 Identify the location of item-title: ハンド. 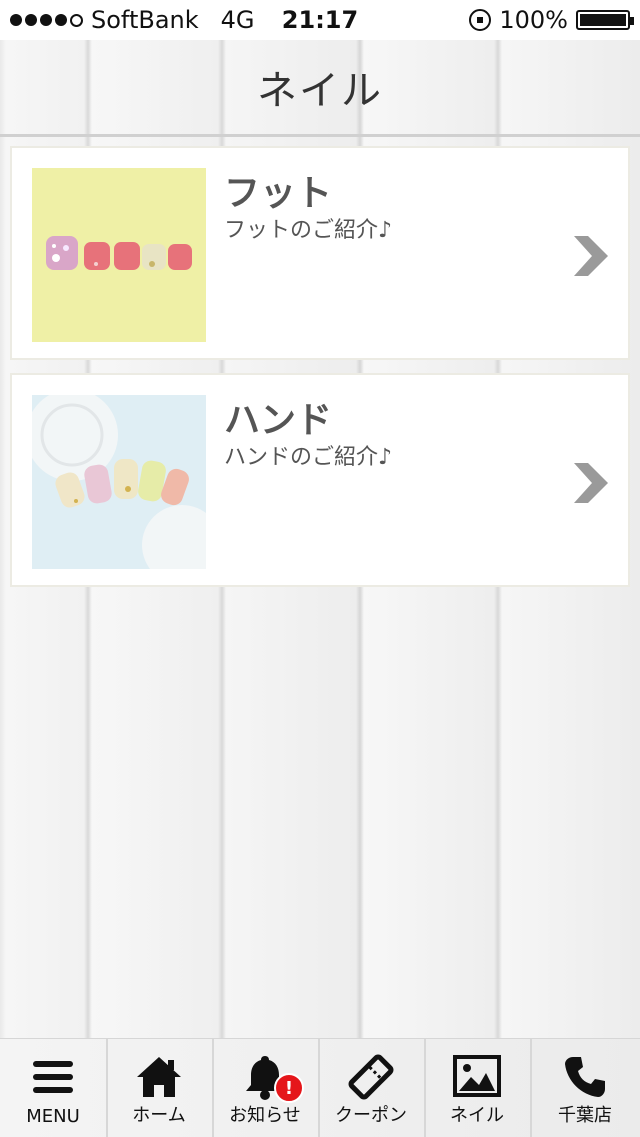
(278, 420).